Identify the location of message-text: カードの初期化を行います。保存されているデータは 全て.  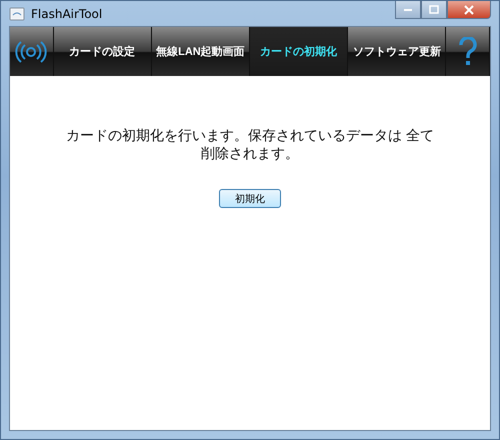
(250, 137).